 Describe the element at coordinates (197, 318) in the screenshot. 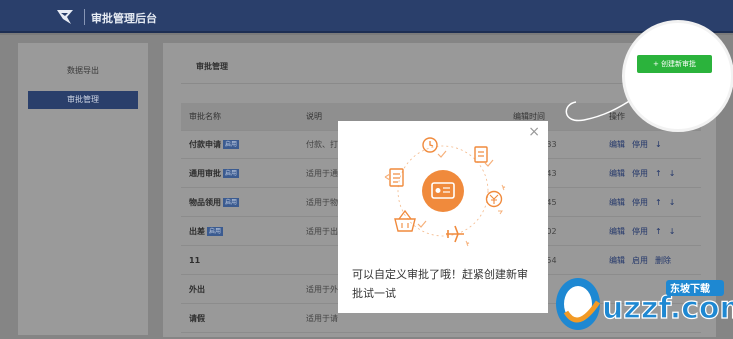

I see `approval-name-text: 请假` at that location.